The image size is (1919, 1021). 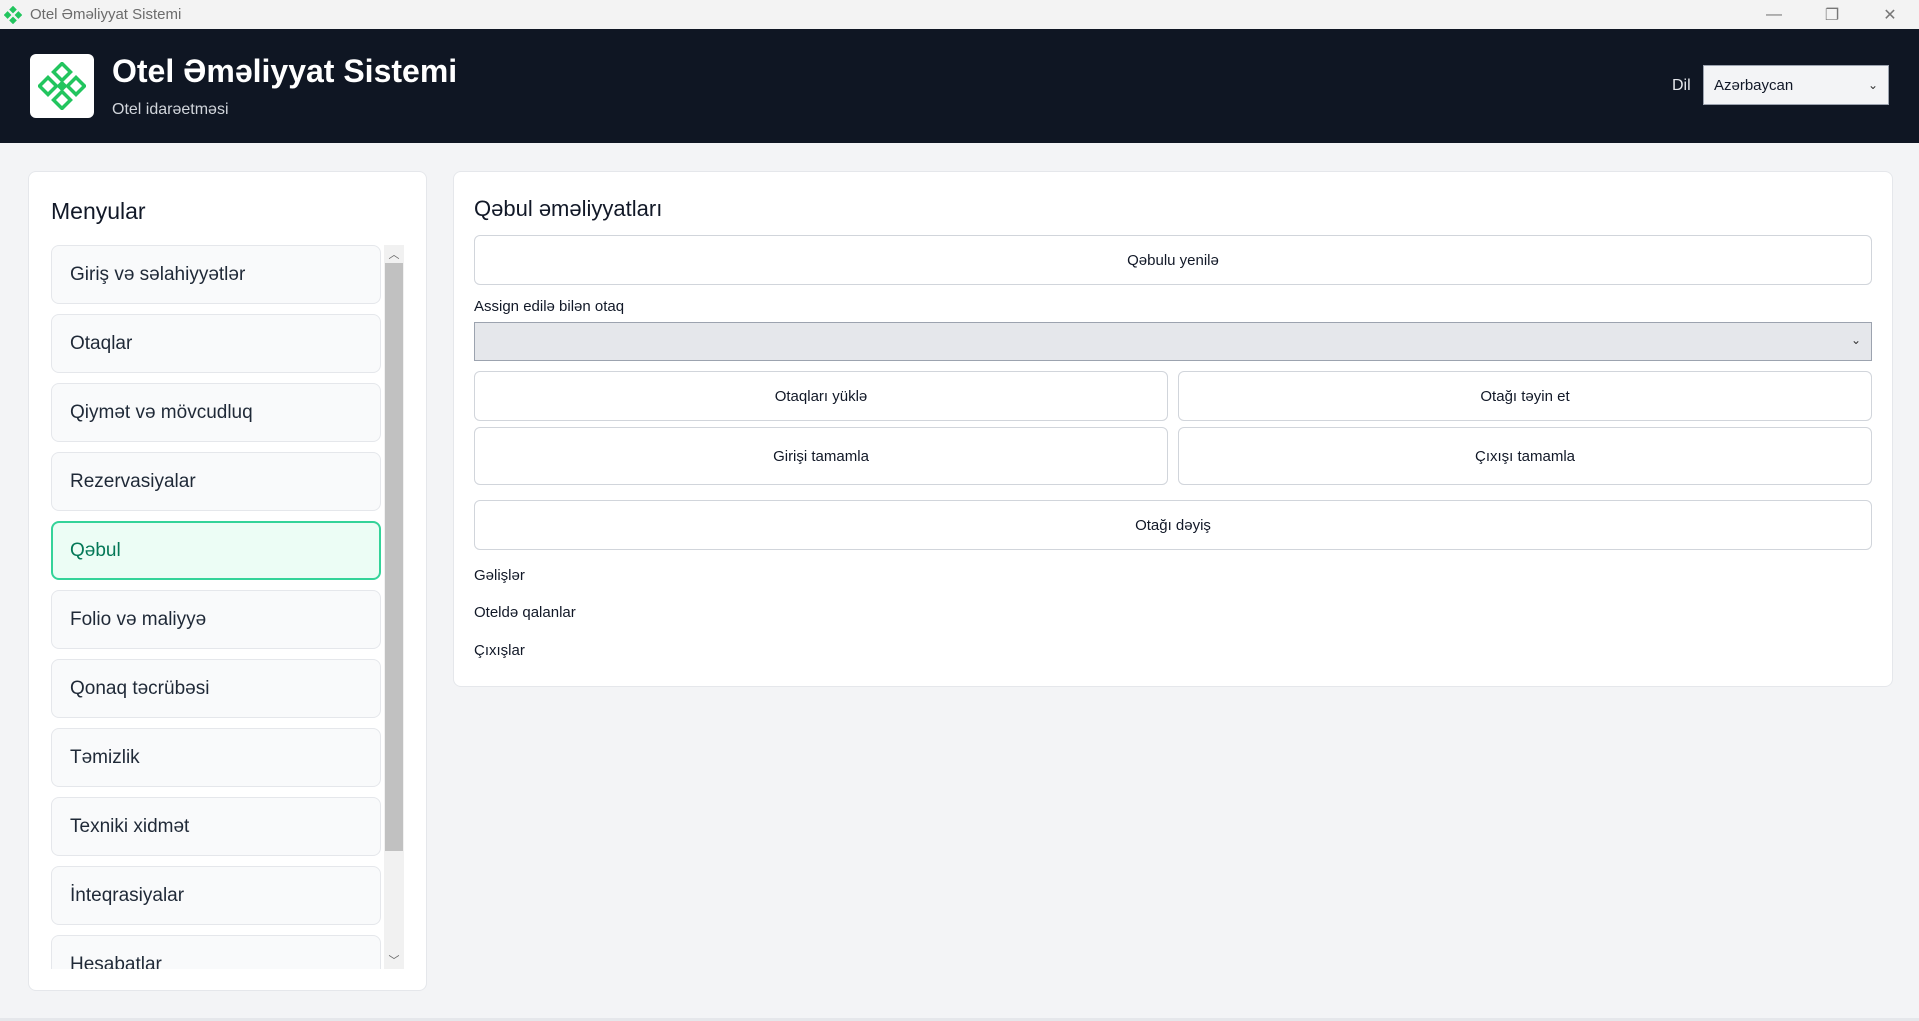 I want to click on in-house-label: Oteldə qalanlar, so click(x=525, y=612).